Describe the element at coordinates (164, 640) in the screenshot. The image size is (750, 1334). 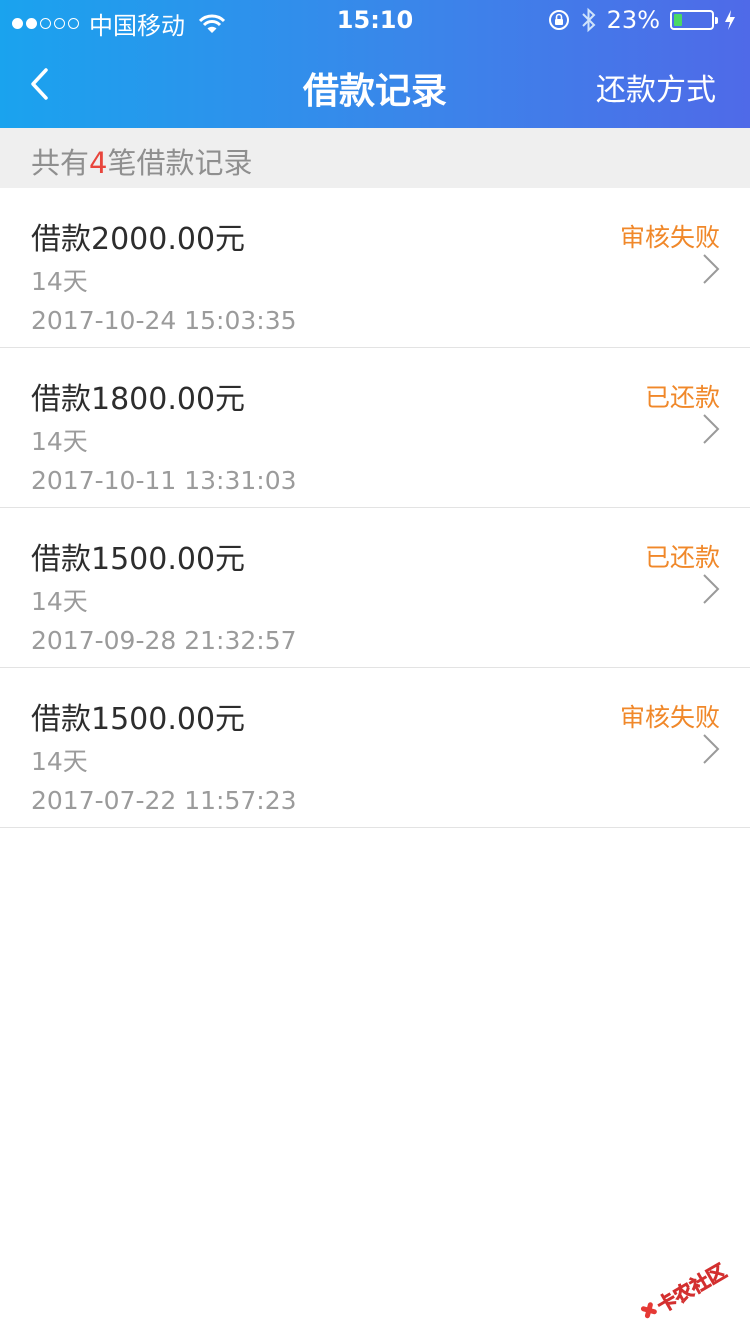
I see `loan-date: 2017-09-28 21:32:57` at that location.